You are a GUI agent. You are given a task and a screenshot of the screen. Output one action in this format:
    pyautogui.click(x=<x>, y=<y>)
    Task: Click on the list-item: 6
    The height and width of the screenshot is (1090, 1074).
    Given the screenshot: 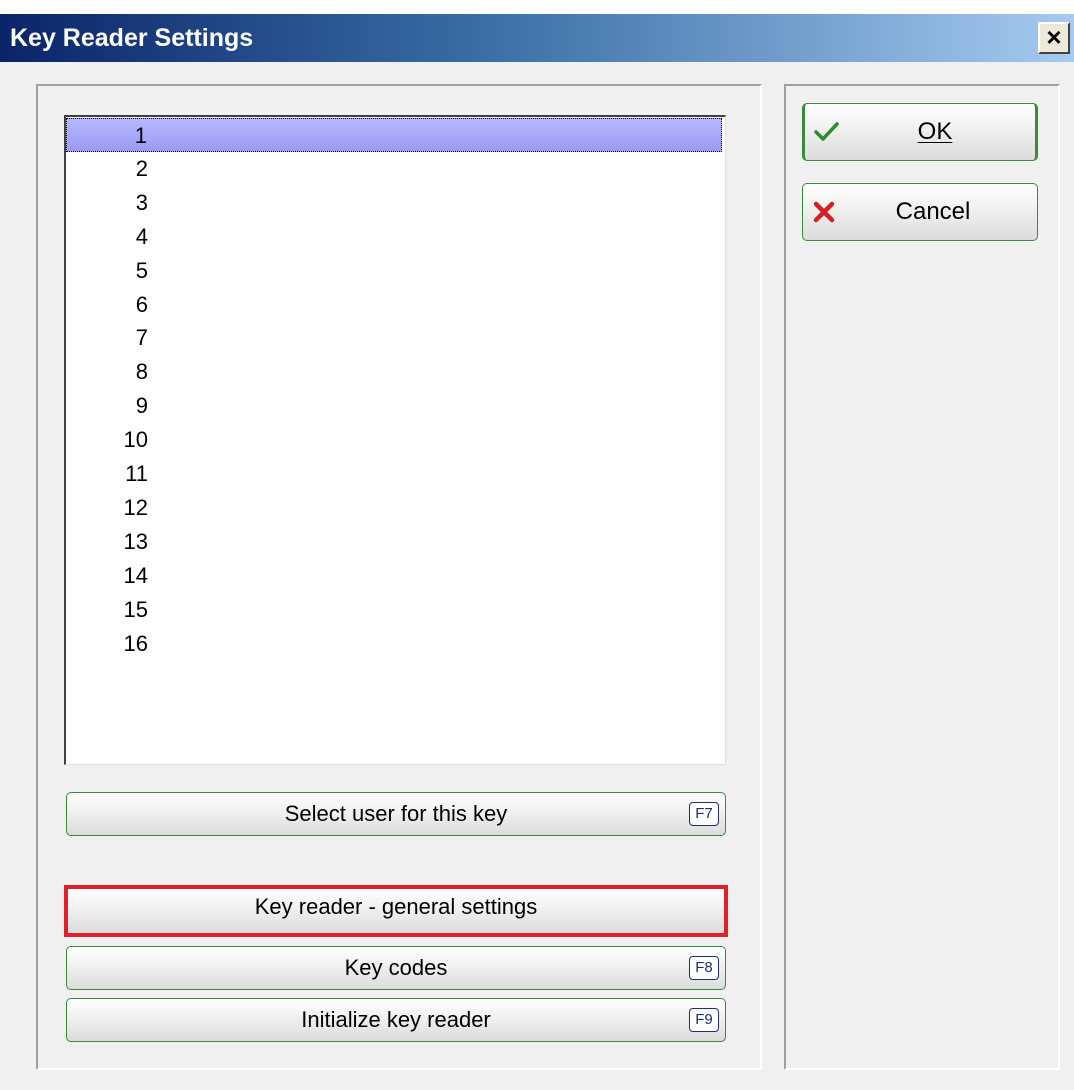 What is the action you would take?
    pyautogui.click(x=394, y=305)
    